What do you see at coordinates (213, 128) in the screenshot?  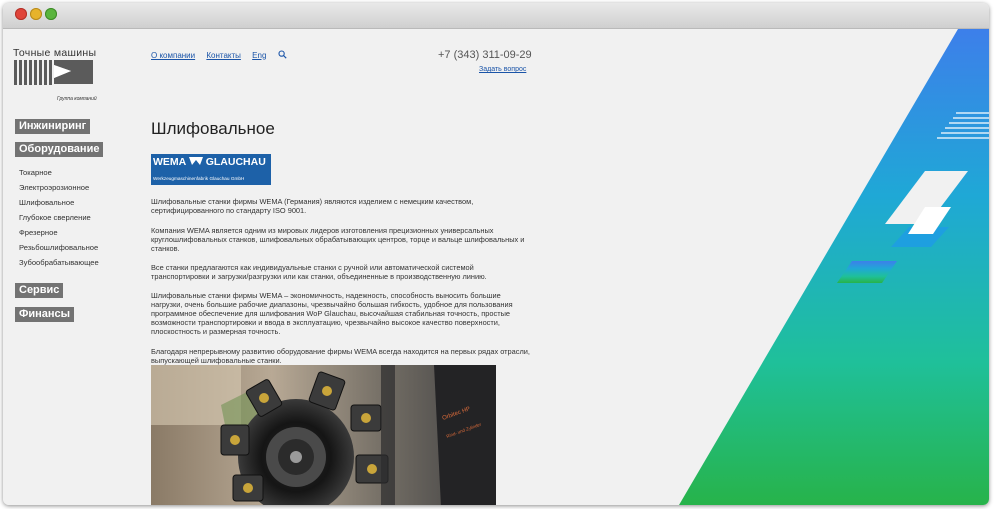 I see `page-title: Шлифовальное` at bounding box center [213, 128].